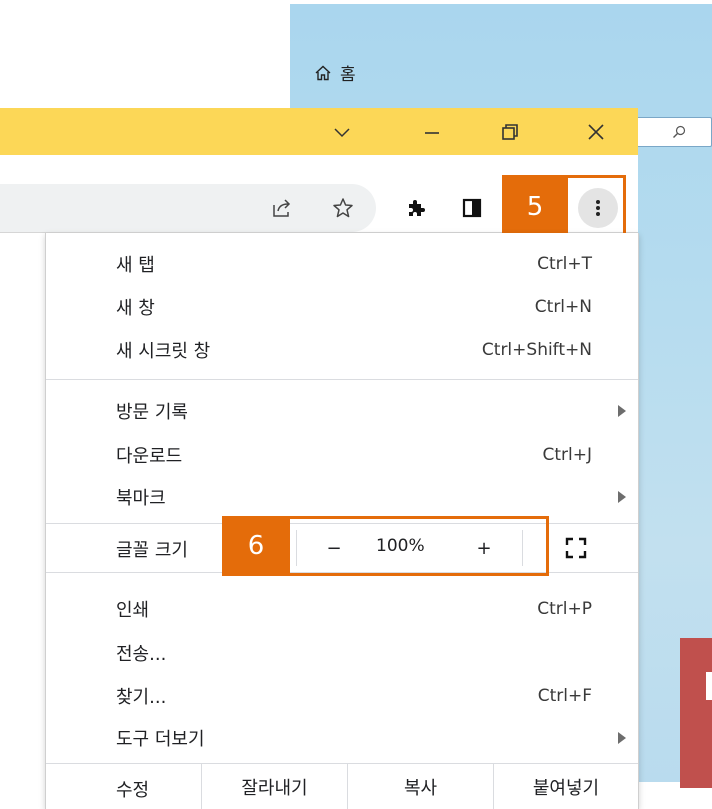 The height and width of the screenshot is (809, 712). Describe the element at coordinates (696, 713) in the screenshot. I see `background-red-panel` at that location.